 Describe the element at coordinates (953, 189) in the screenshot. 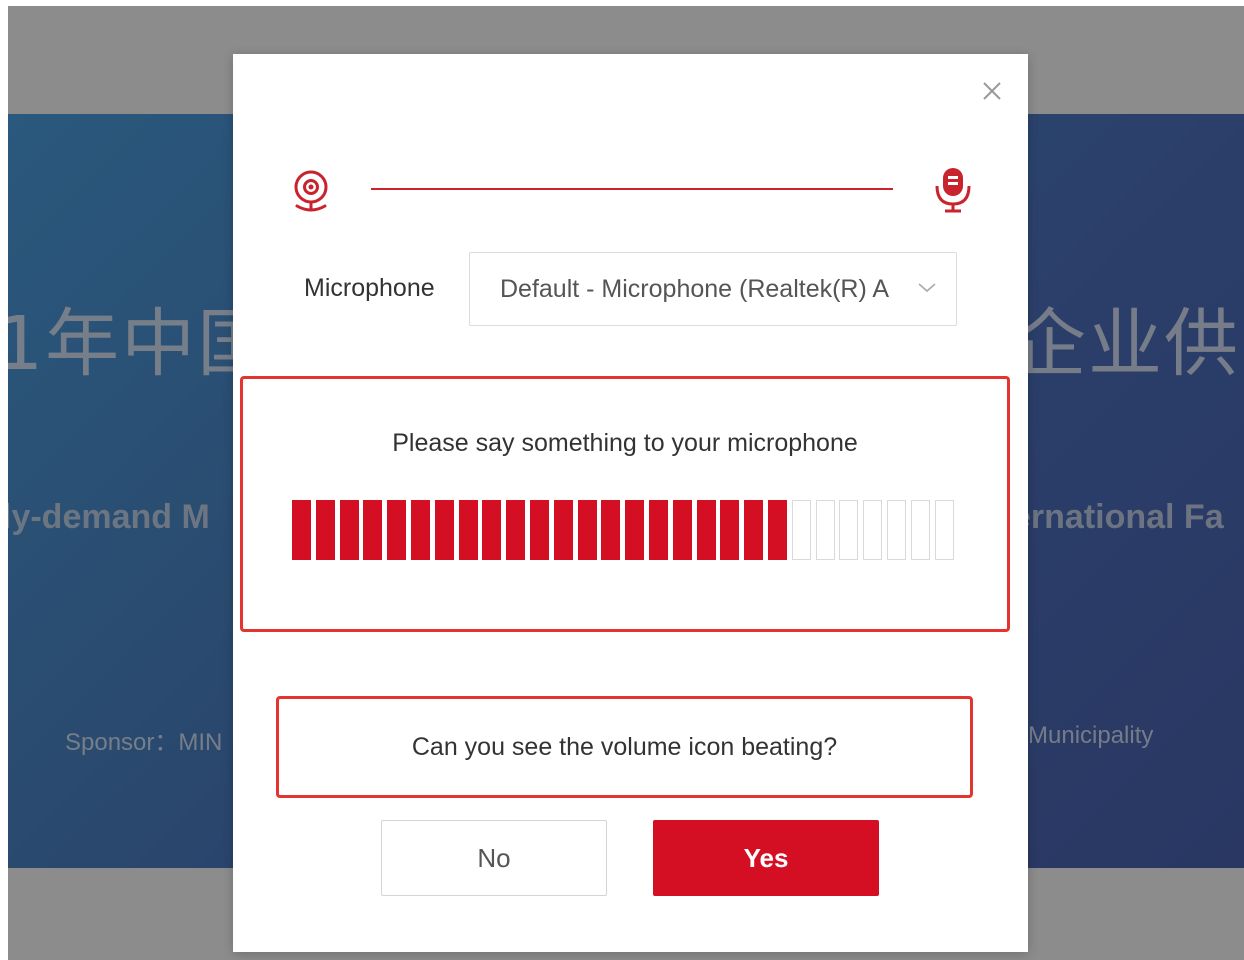

I see `microphone-icon` at that location.